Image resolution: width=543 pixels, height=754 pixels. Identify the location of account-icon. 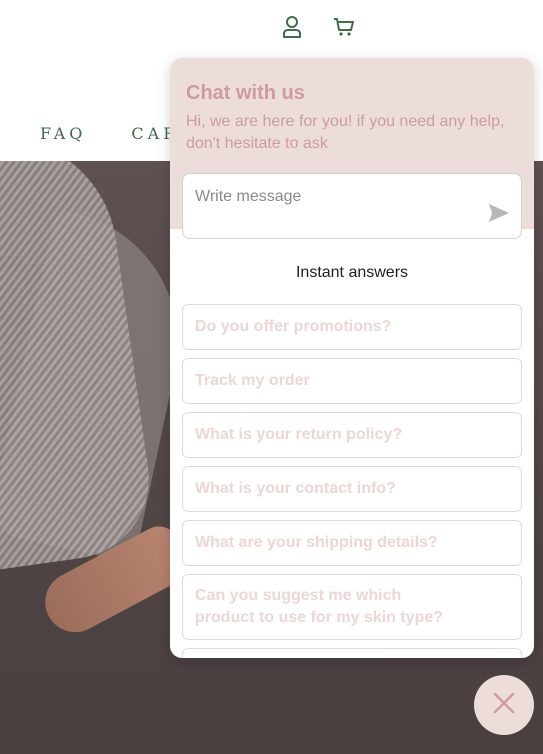
(292, 27).